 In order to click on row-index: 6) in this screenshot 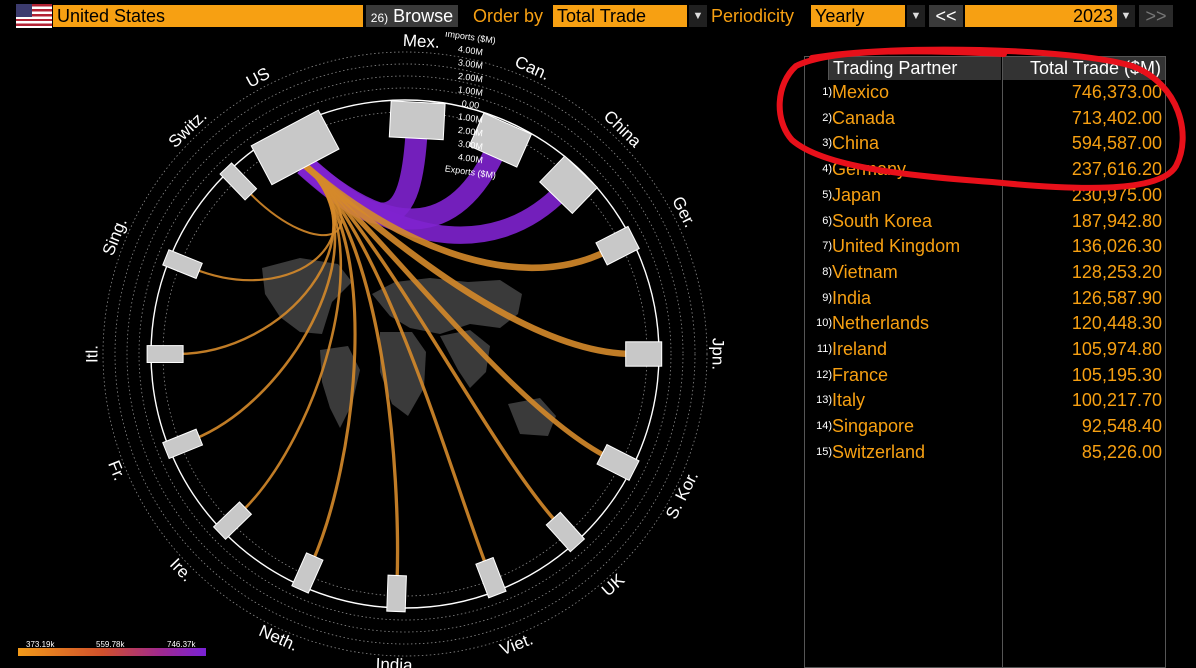, I will do `click(827, 220)`.